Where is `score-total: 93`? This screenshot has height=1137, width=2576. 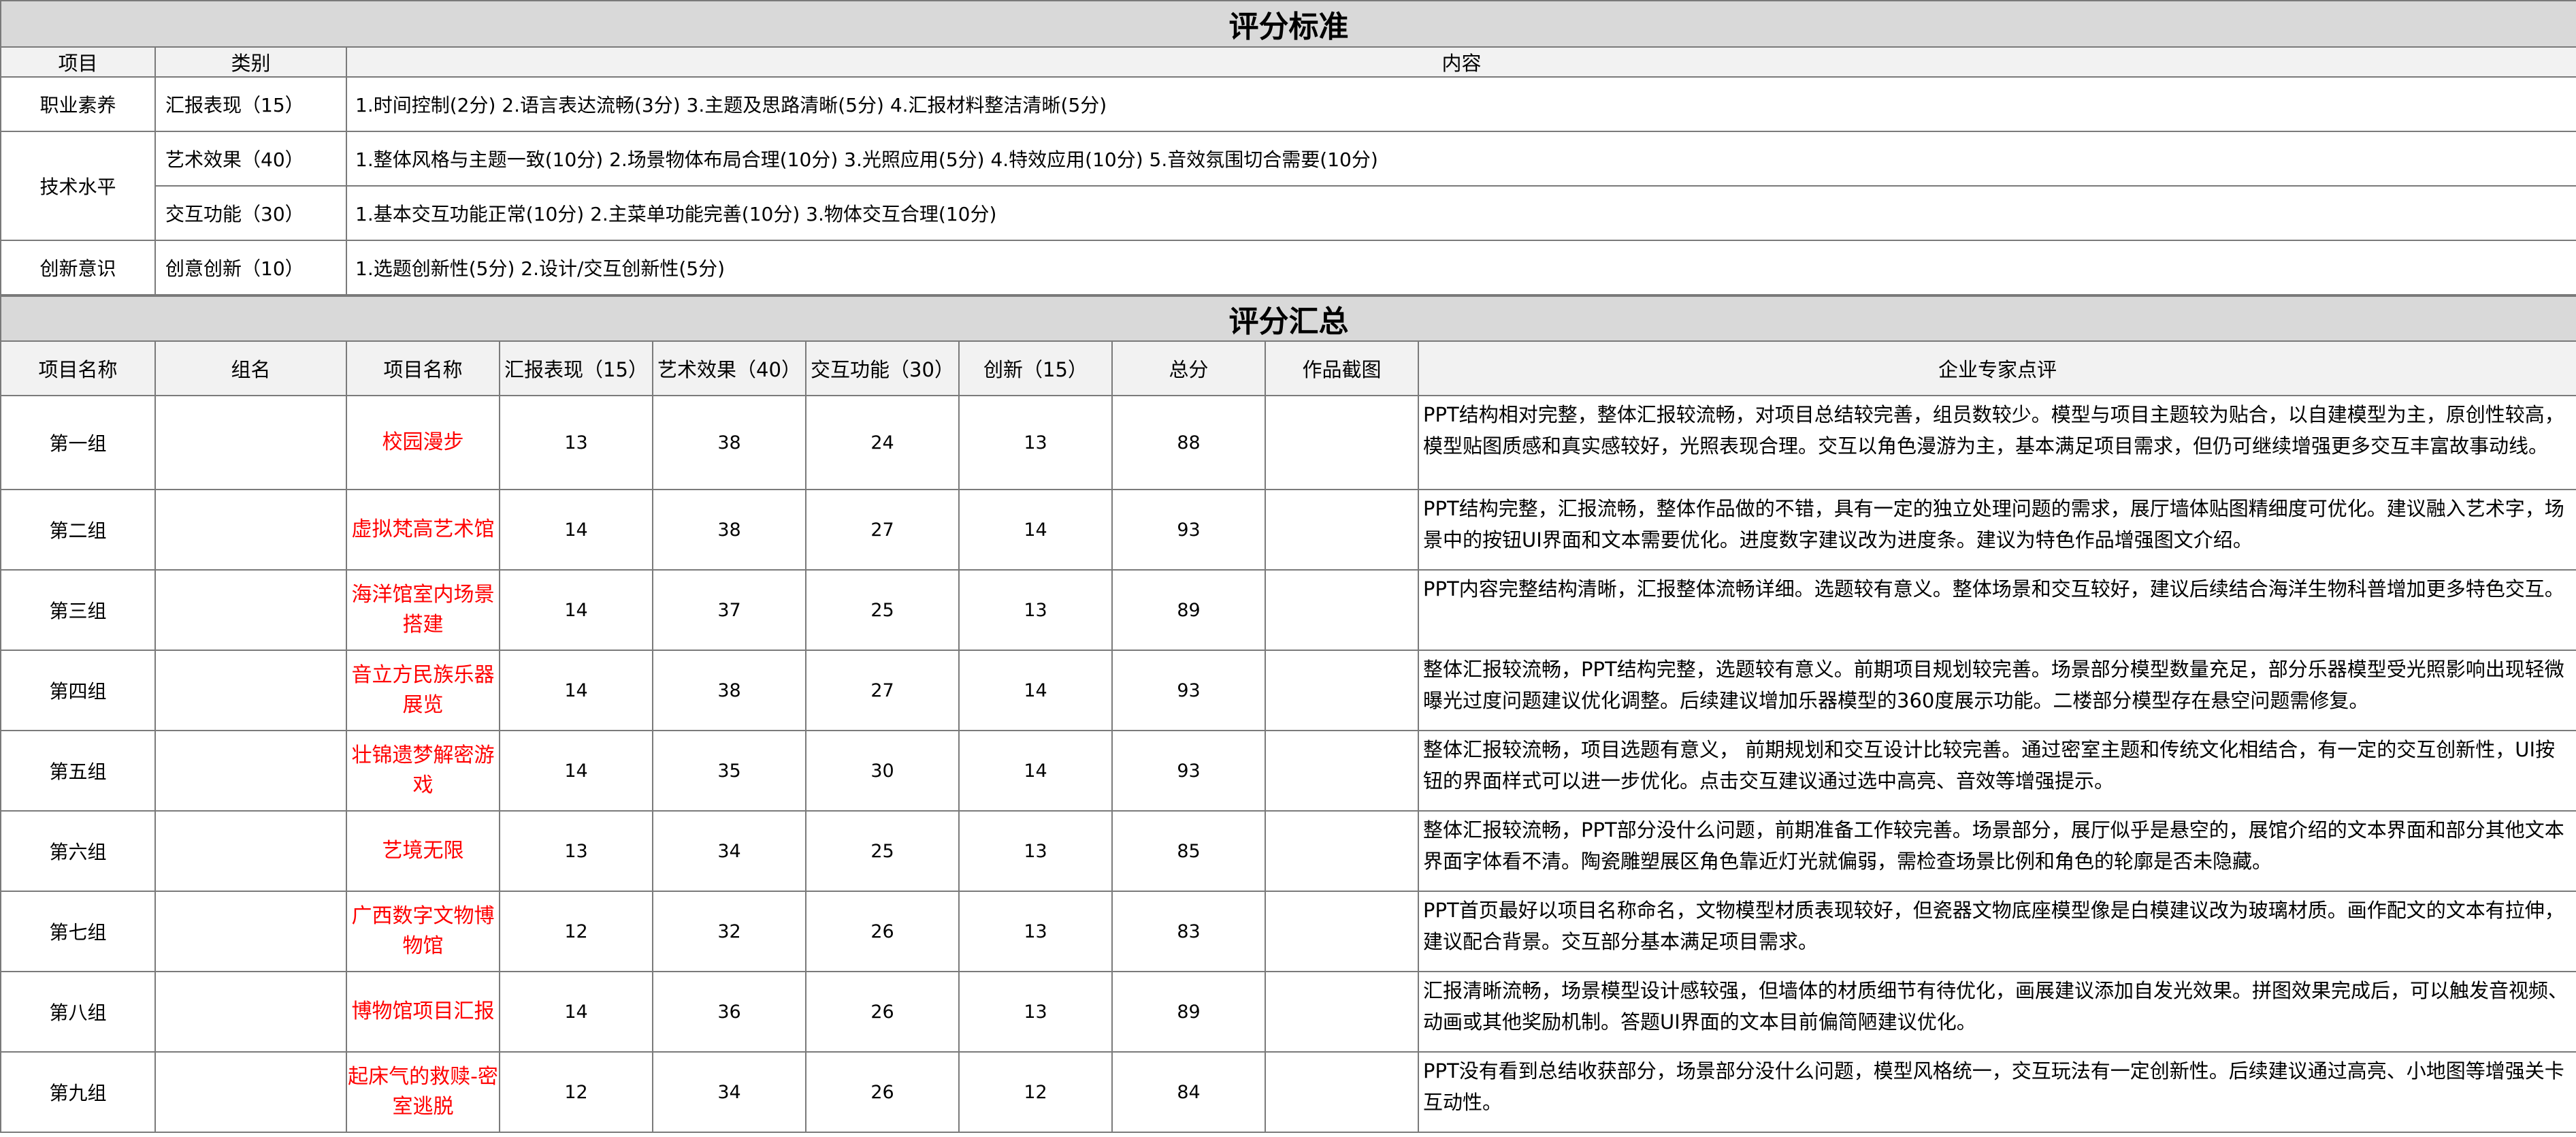
score-total: 93 is located at coordinates (1188, 771).